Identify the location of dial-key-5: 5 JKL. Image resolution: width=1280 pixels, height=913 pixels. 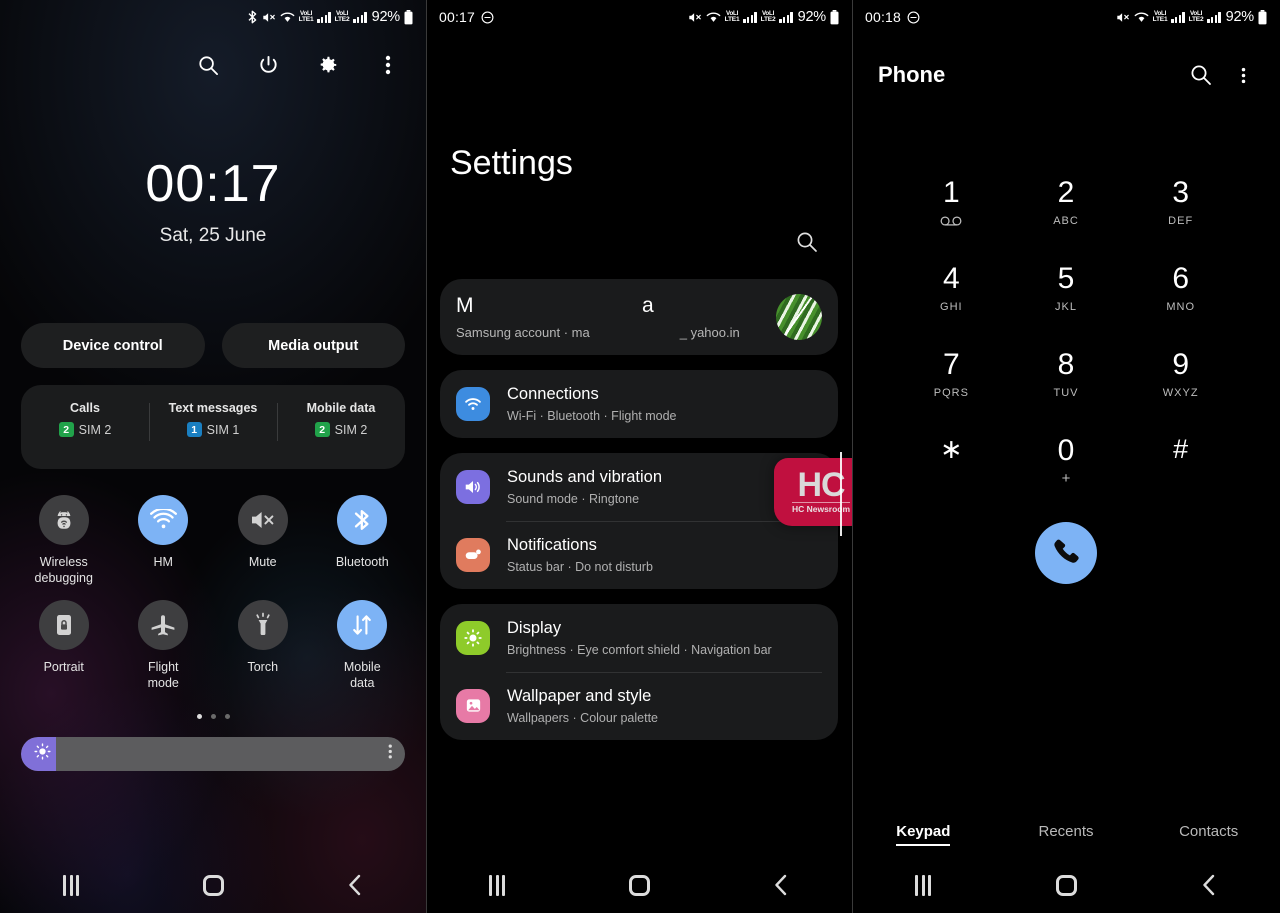
(1066, 295).